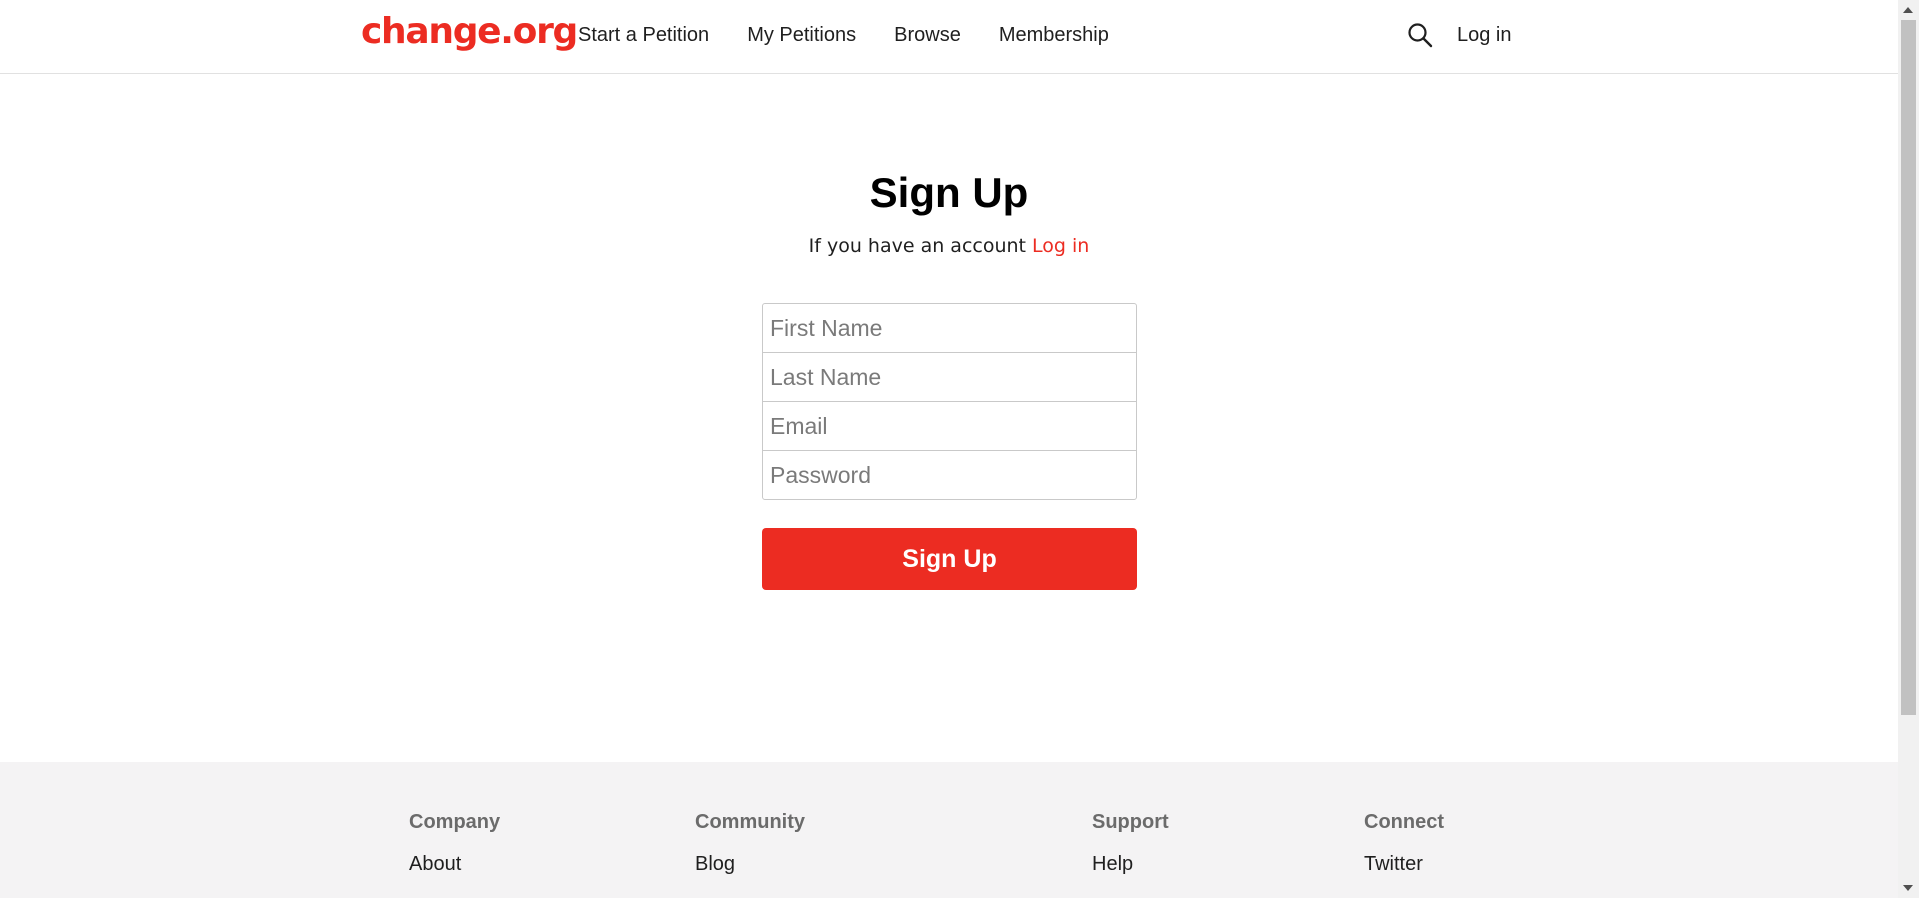 The width and height of the screenshot is (1919, 898). What do you see at coordinates (454, 864) in the screenshot?
I see `footer-link-about: About` at bounding box center [454, 864].